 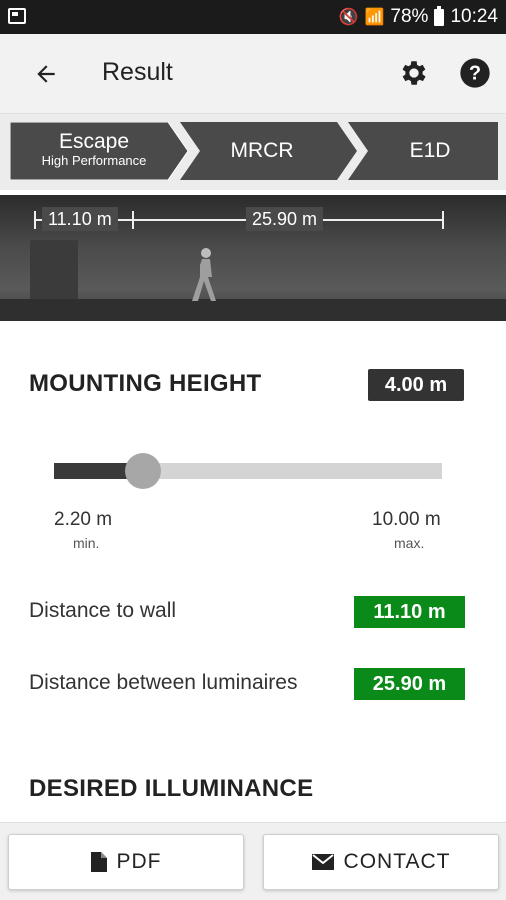 I want to click on pdf-button: PDF, so click(x=126, y=862).